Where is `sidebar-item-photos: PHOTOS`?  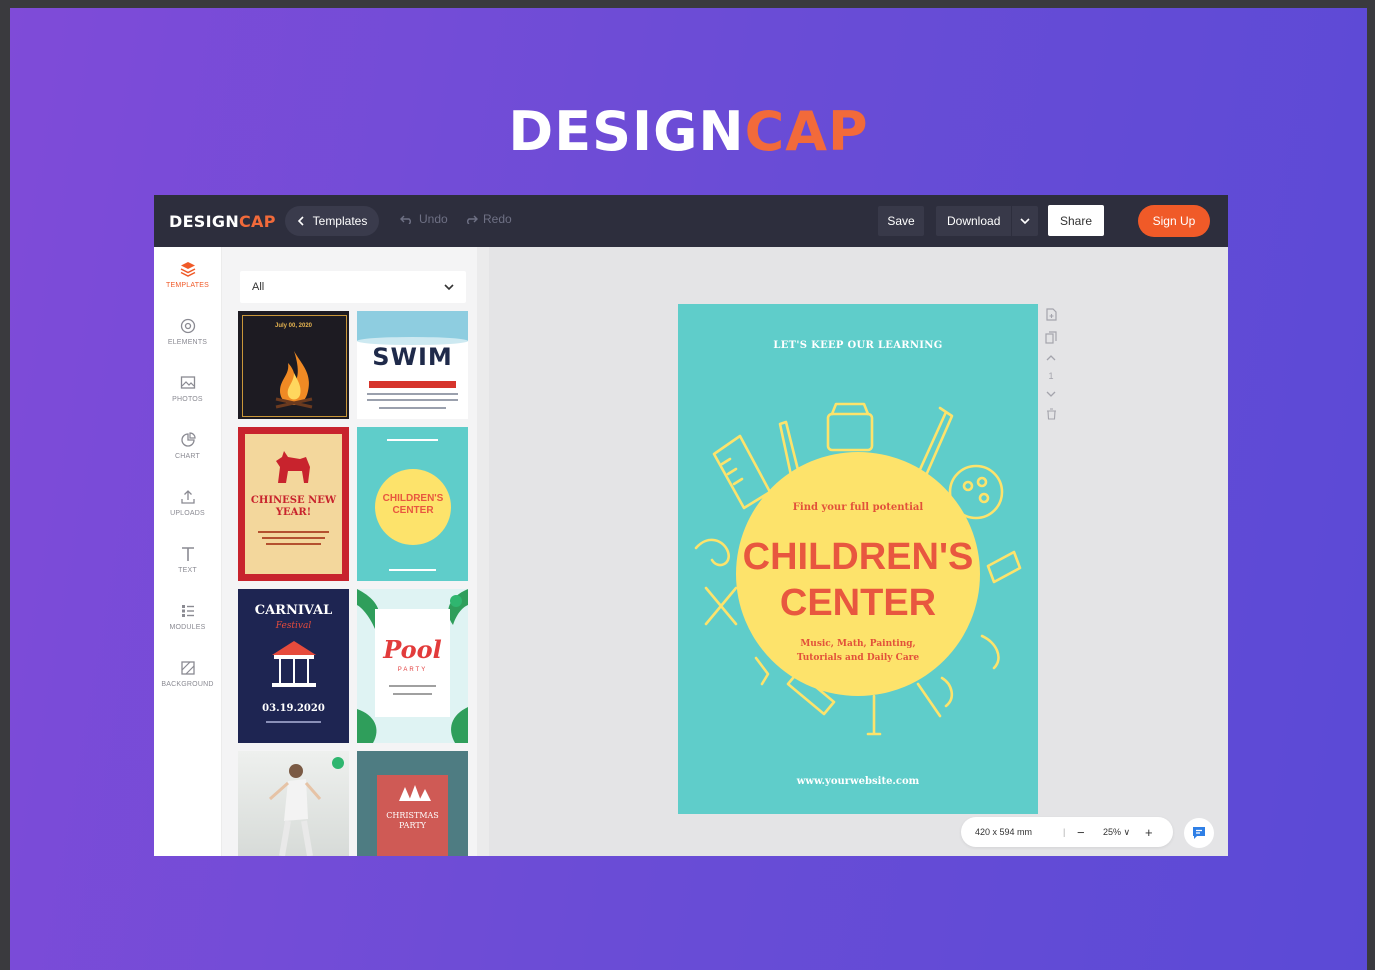 sidebar-item-photos: PHOTOS is located at coordinates (187, 389).